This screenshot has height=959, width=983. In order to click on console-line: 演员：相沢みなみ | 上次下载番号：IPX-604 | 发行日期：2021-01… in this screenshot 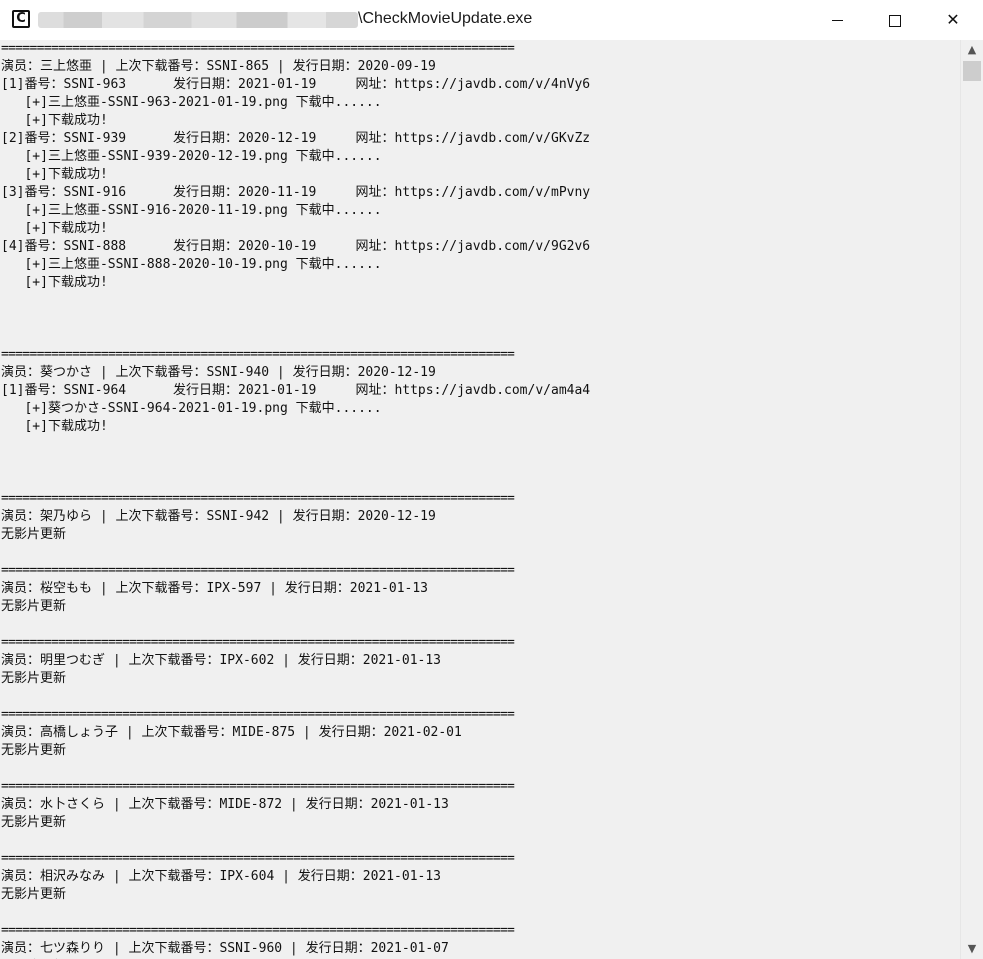, I will do `click(221, 876)`.